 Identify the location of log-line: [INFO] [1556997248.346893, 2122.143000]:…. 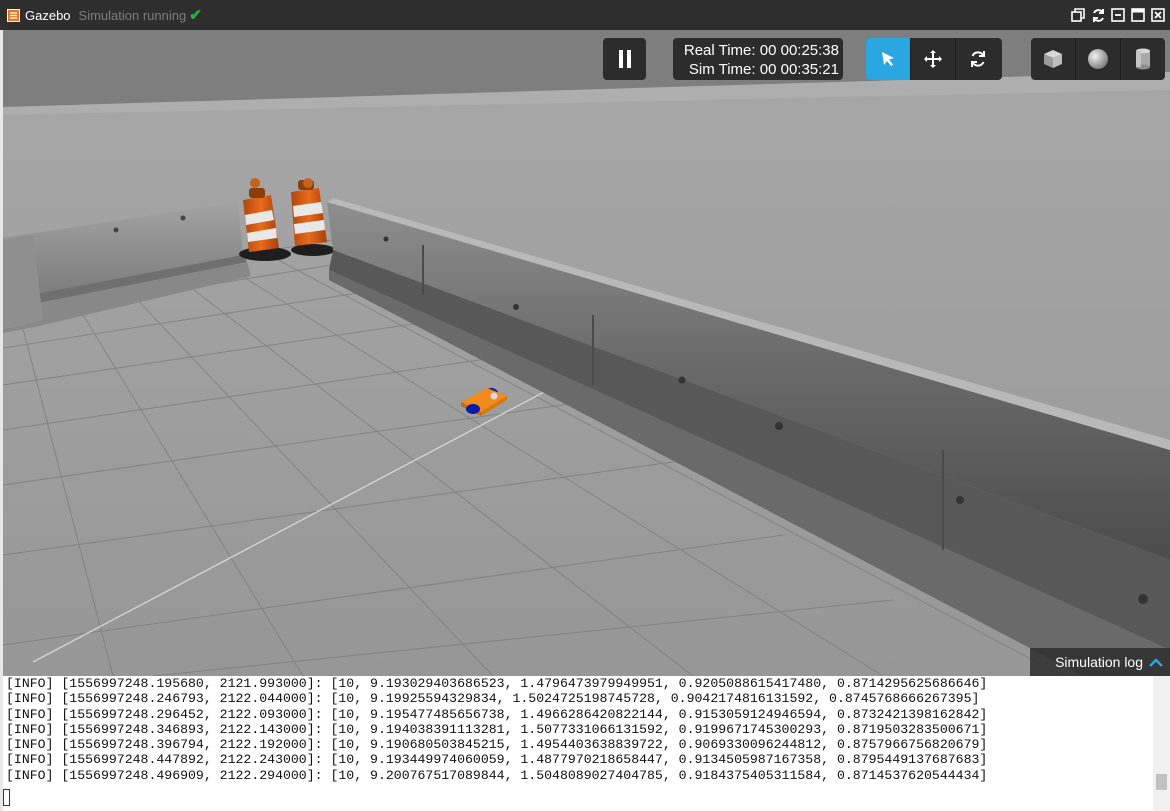
(497, 729).